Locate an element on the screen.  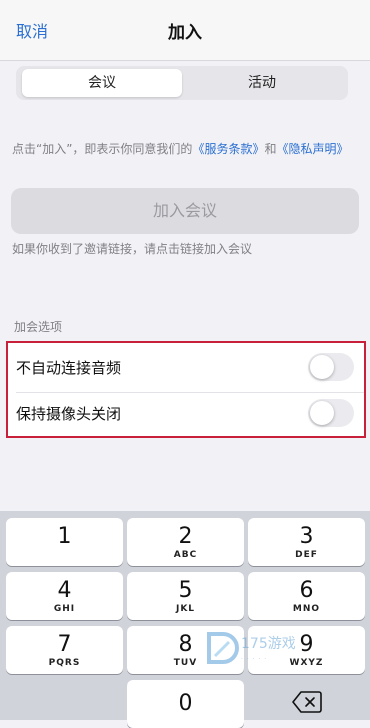
terms-conjunction: 和 is located at coordinates (270, 149).